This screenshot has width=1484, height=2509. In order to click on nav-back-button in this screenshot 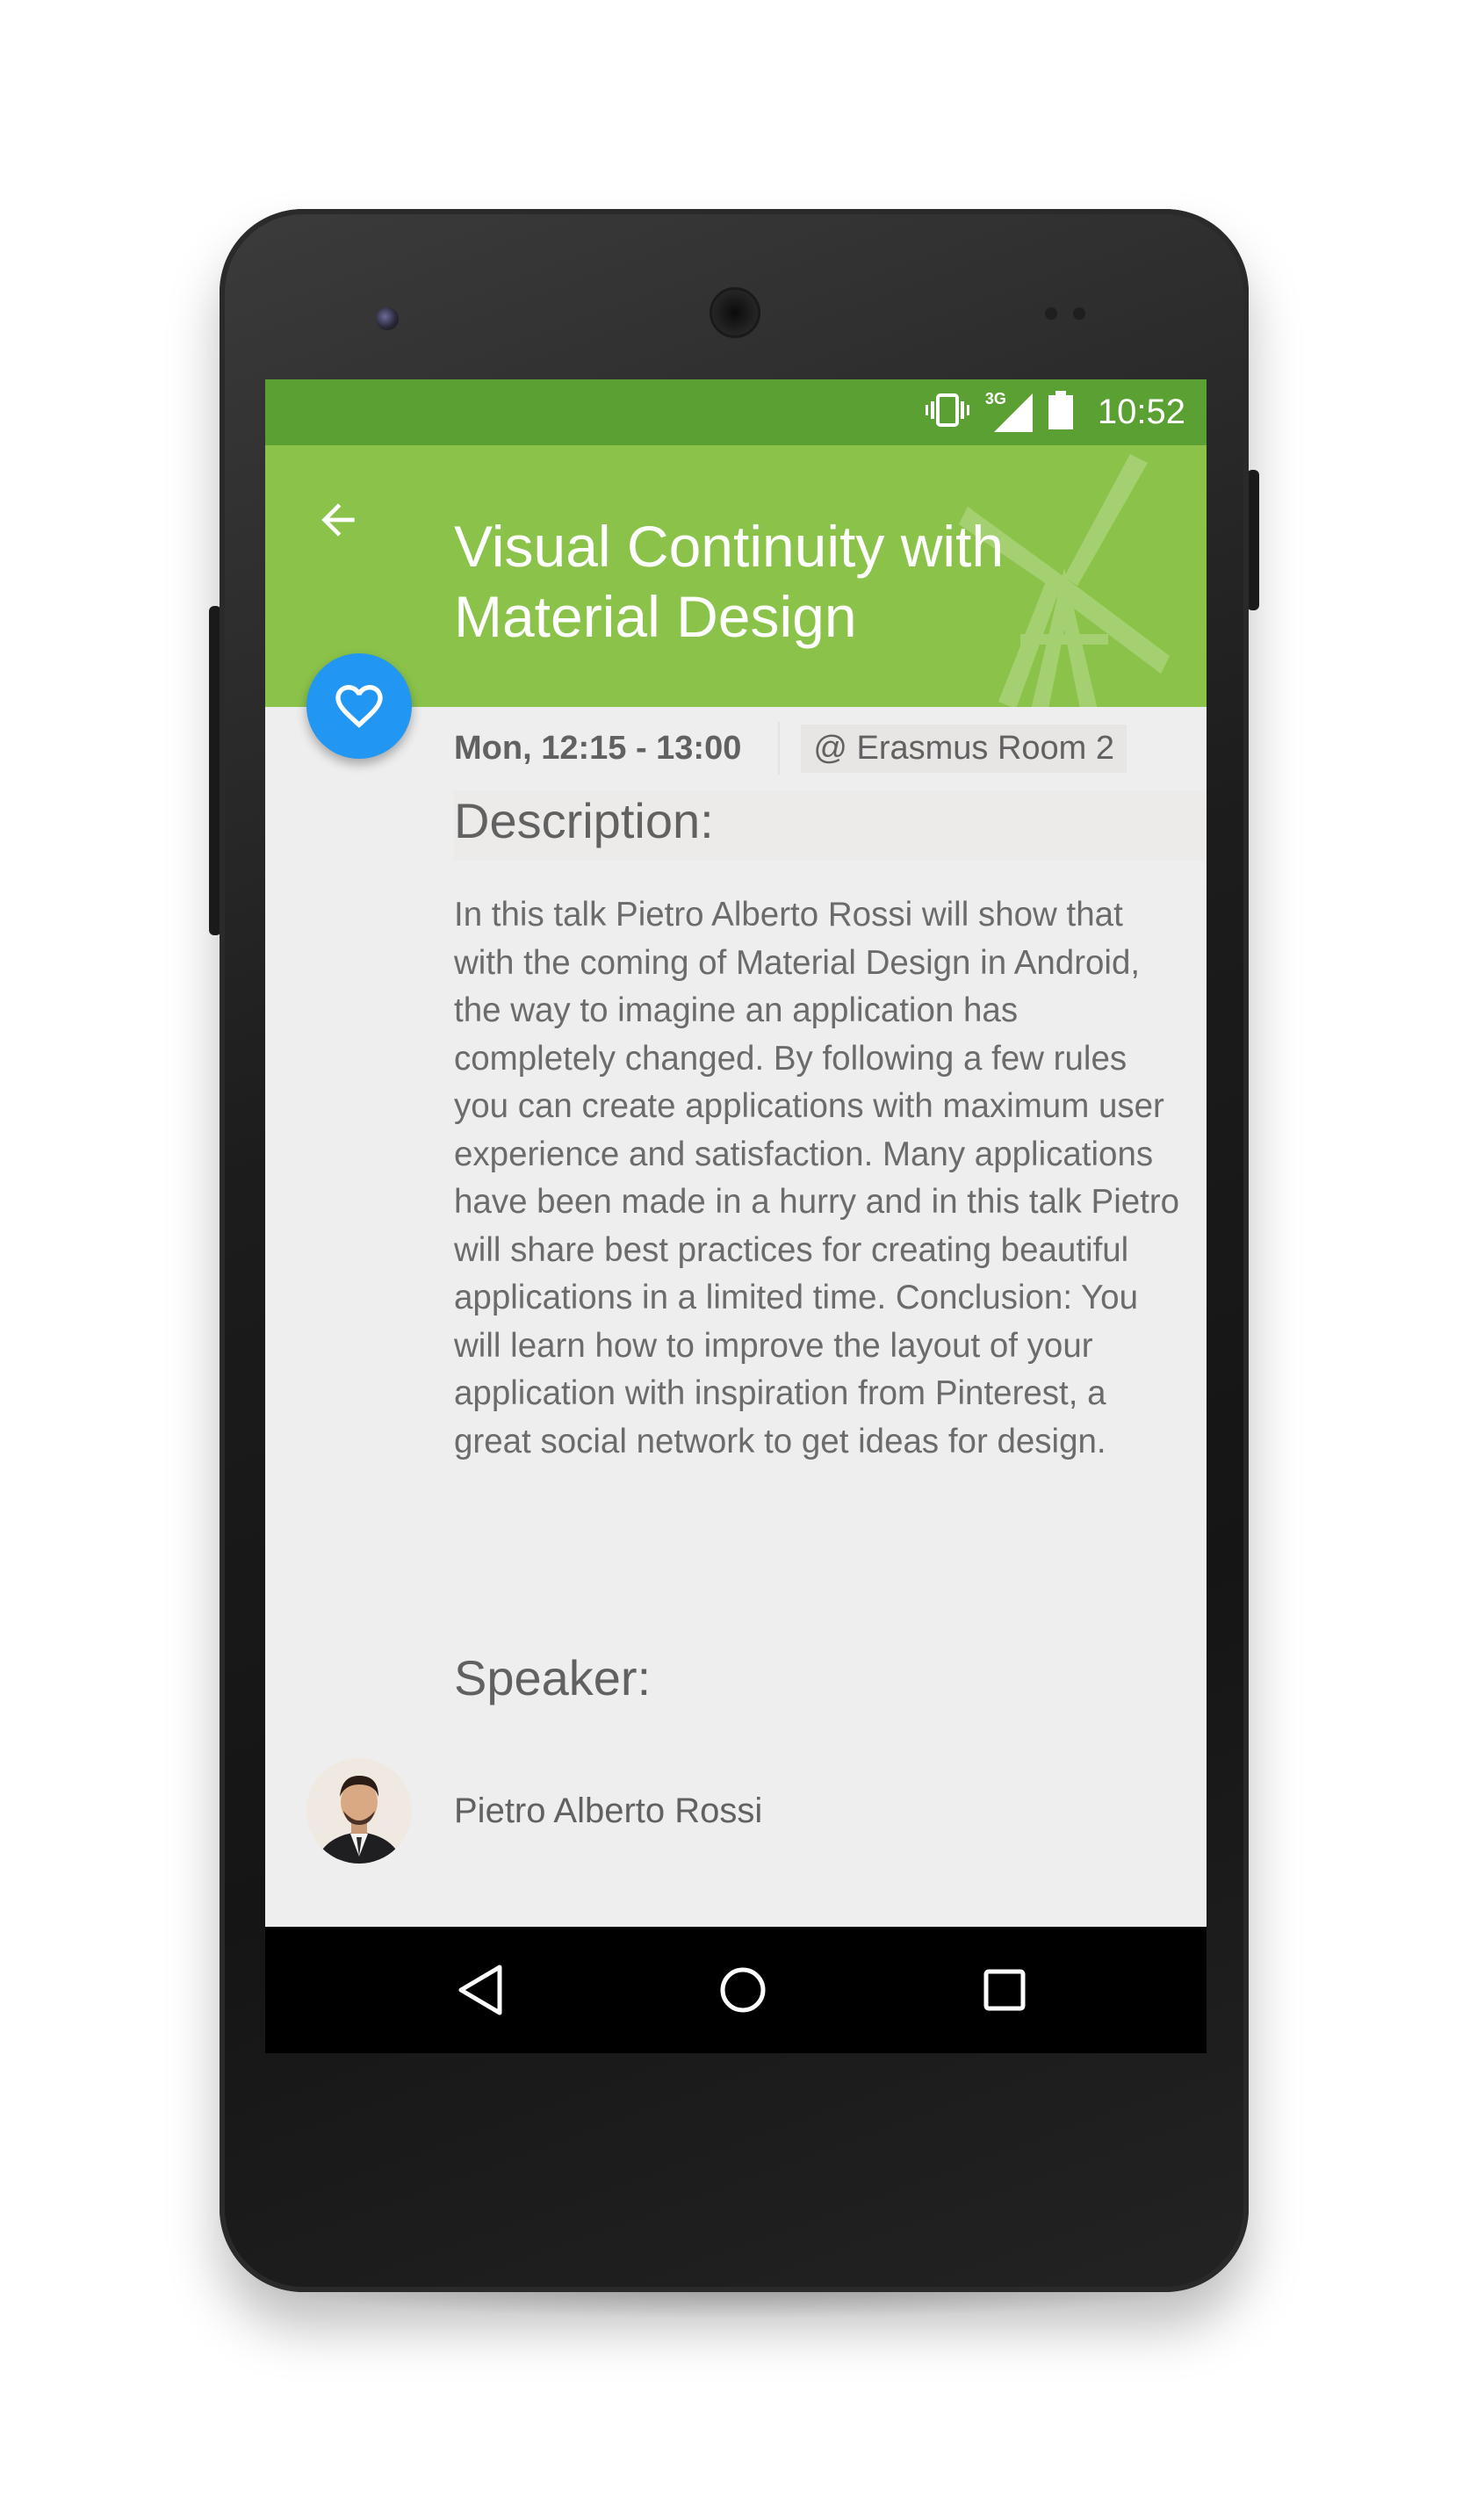, I will do `click(480, 1990)`.